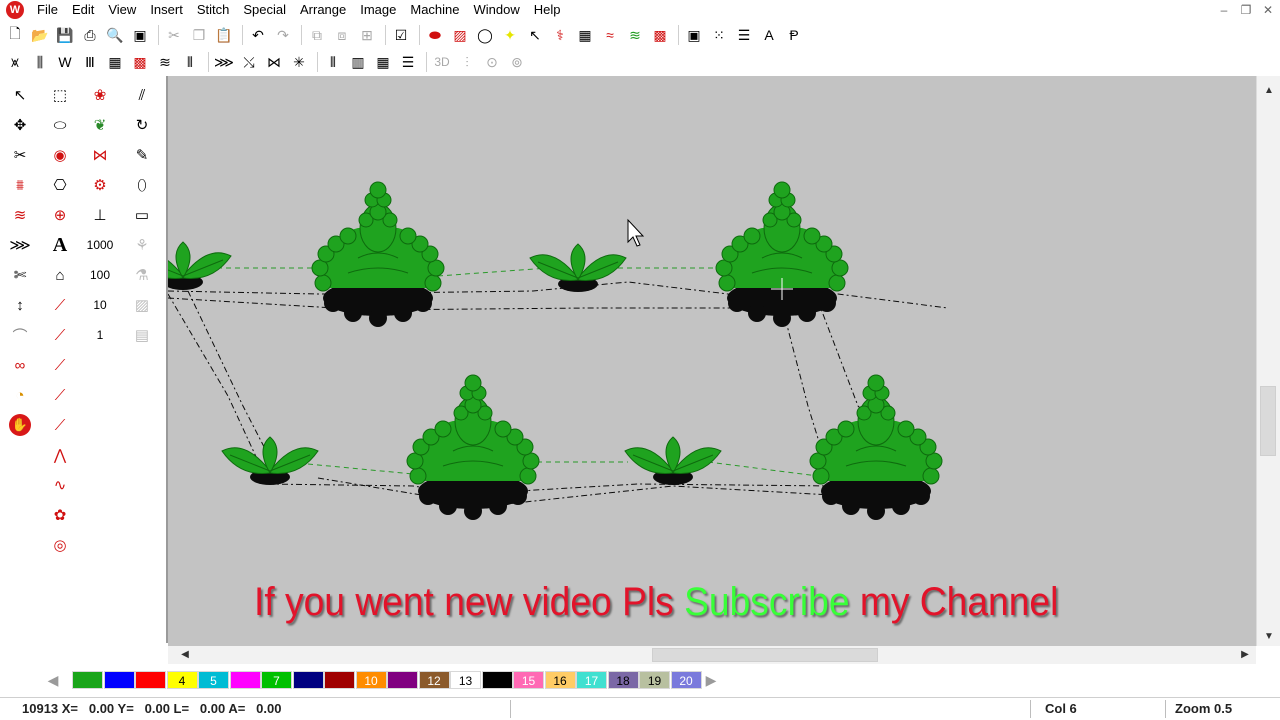 This screenshot has width=1280, height=720. Describe the element at coordinates (20, 365) in the screenshot. I see `loop-tool-icon: ∞` at that location.